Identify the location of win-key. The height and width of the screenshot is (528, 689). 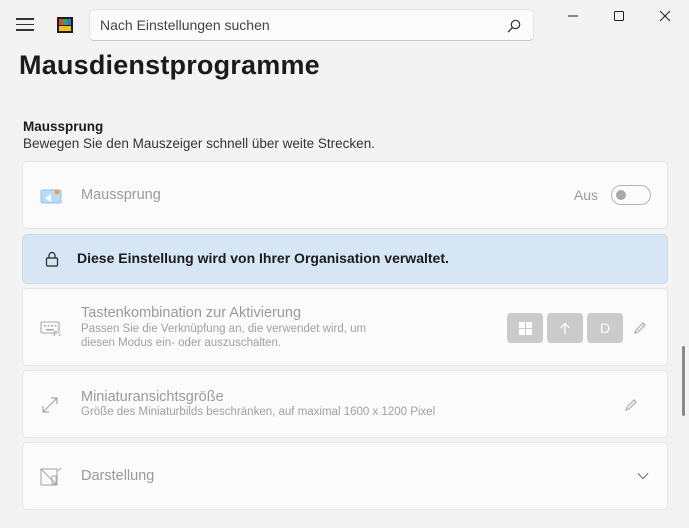
(525, 328).